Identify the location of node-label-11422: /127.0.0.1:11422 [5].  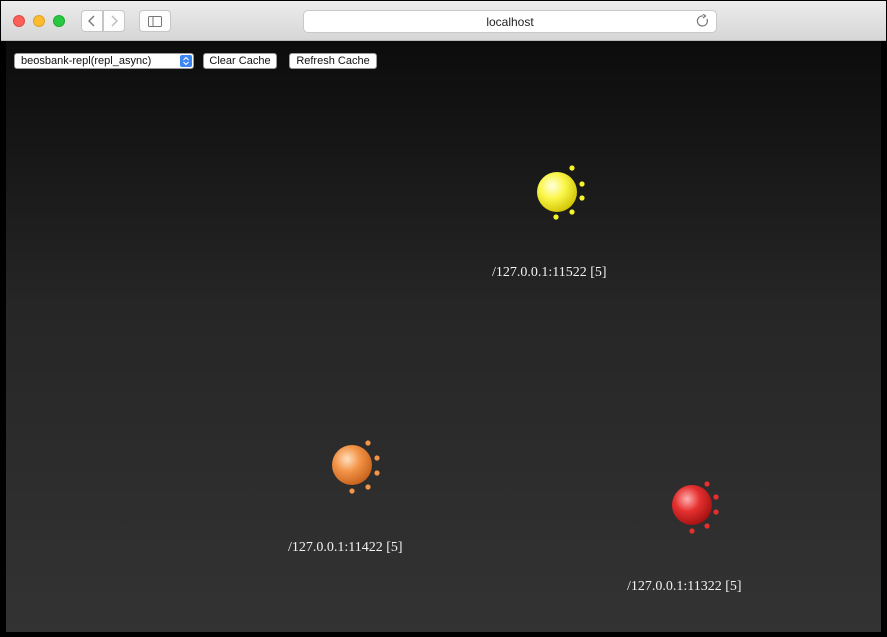
(345, 547).